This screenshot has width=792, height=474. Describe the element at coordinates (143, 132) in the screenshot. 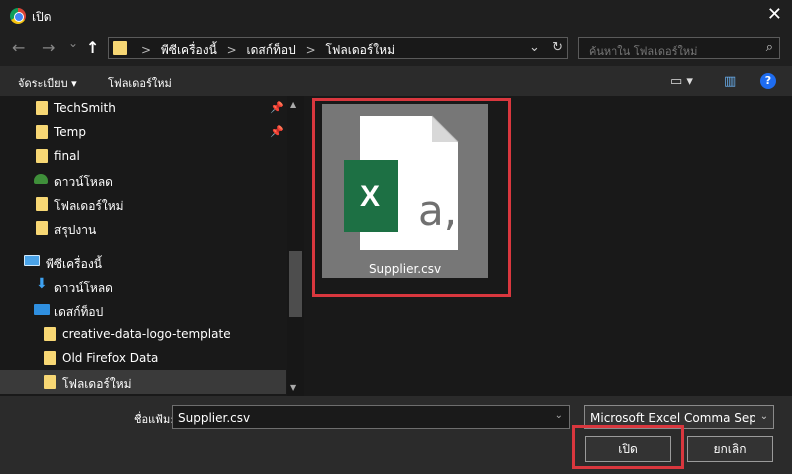

I see `sidebar-item-temp: Temp 📌` at that location.